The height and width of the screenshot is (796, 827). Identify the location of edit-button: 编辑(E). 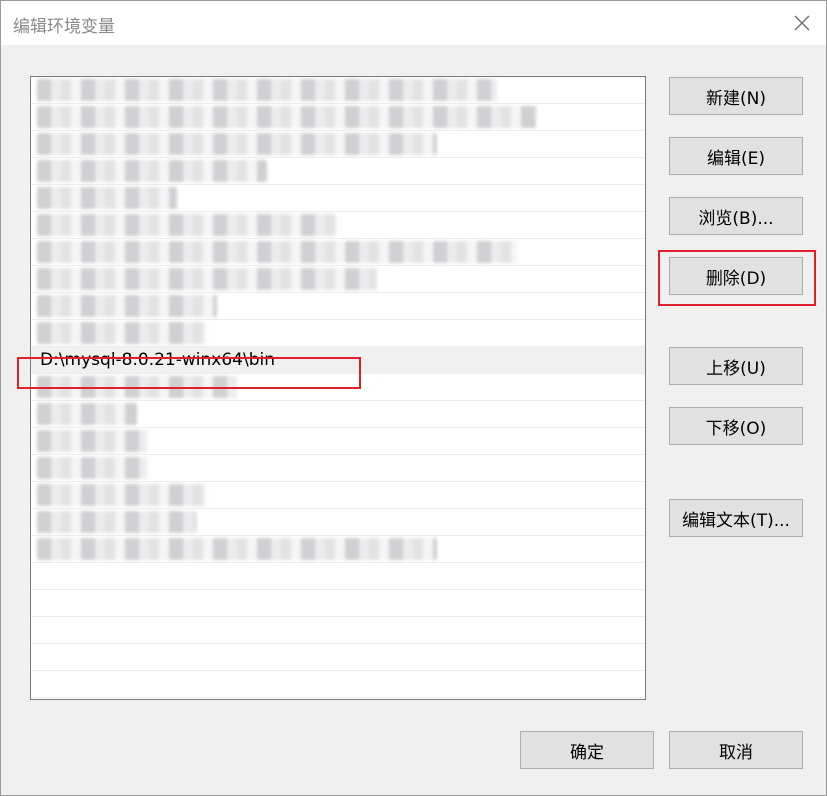
(736, 156).